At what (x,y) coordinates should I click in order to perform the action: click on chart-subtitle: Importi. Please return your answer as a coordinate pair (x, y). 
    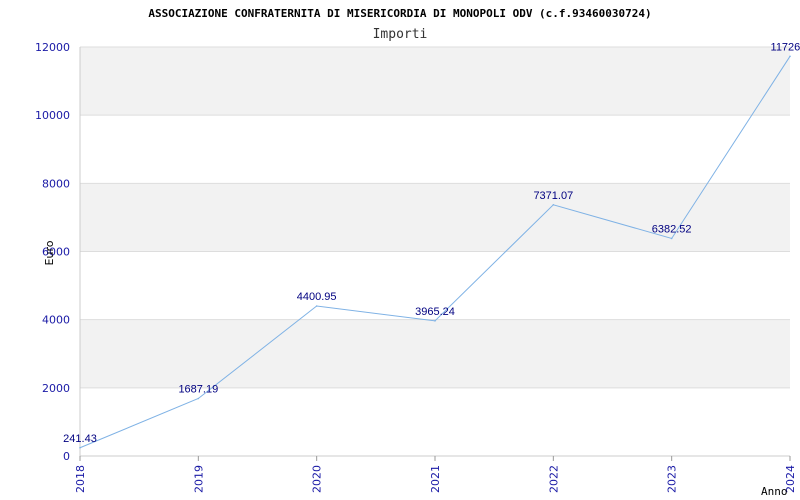
    Looking at the image, I should click on (400, 34).